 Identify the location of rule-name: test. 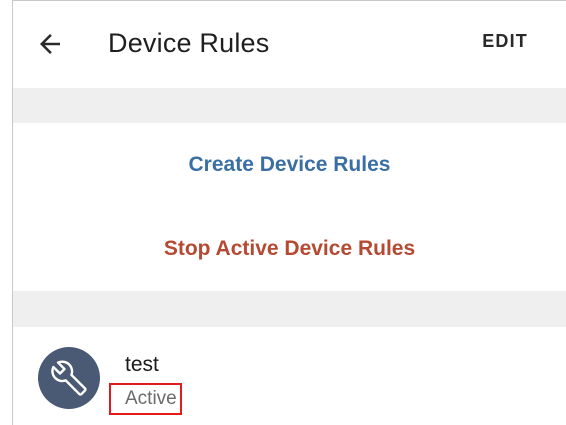
(142, 364).